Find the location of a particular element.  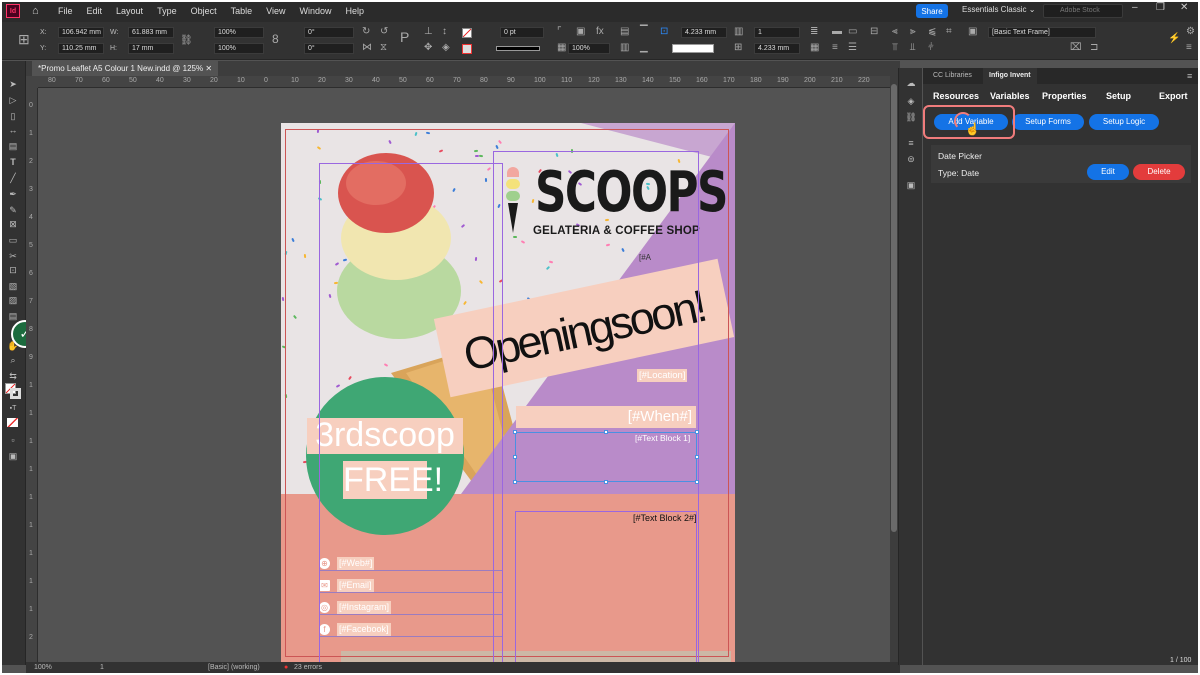

note-tool-icon: ▤ is located at coordinates (13, 316).